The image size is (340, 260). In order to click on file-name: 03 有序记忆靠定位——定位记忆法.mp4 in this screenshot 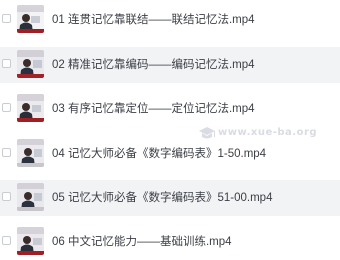, I will do `click(153, 109)`.